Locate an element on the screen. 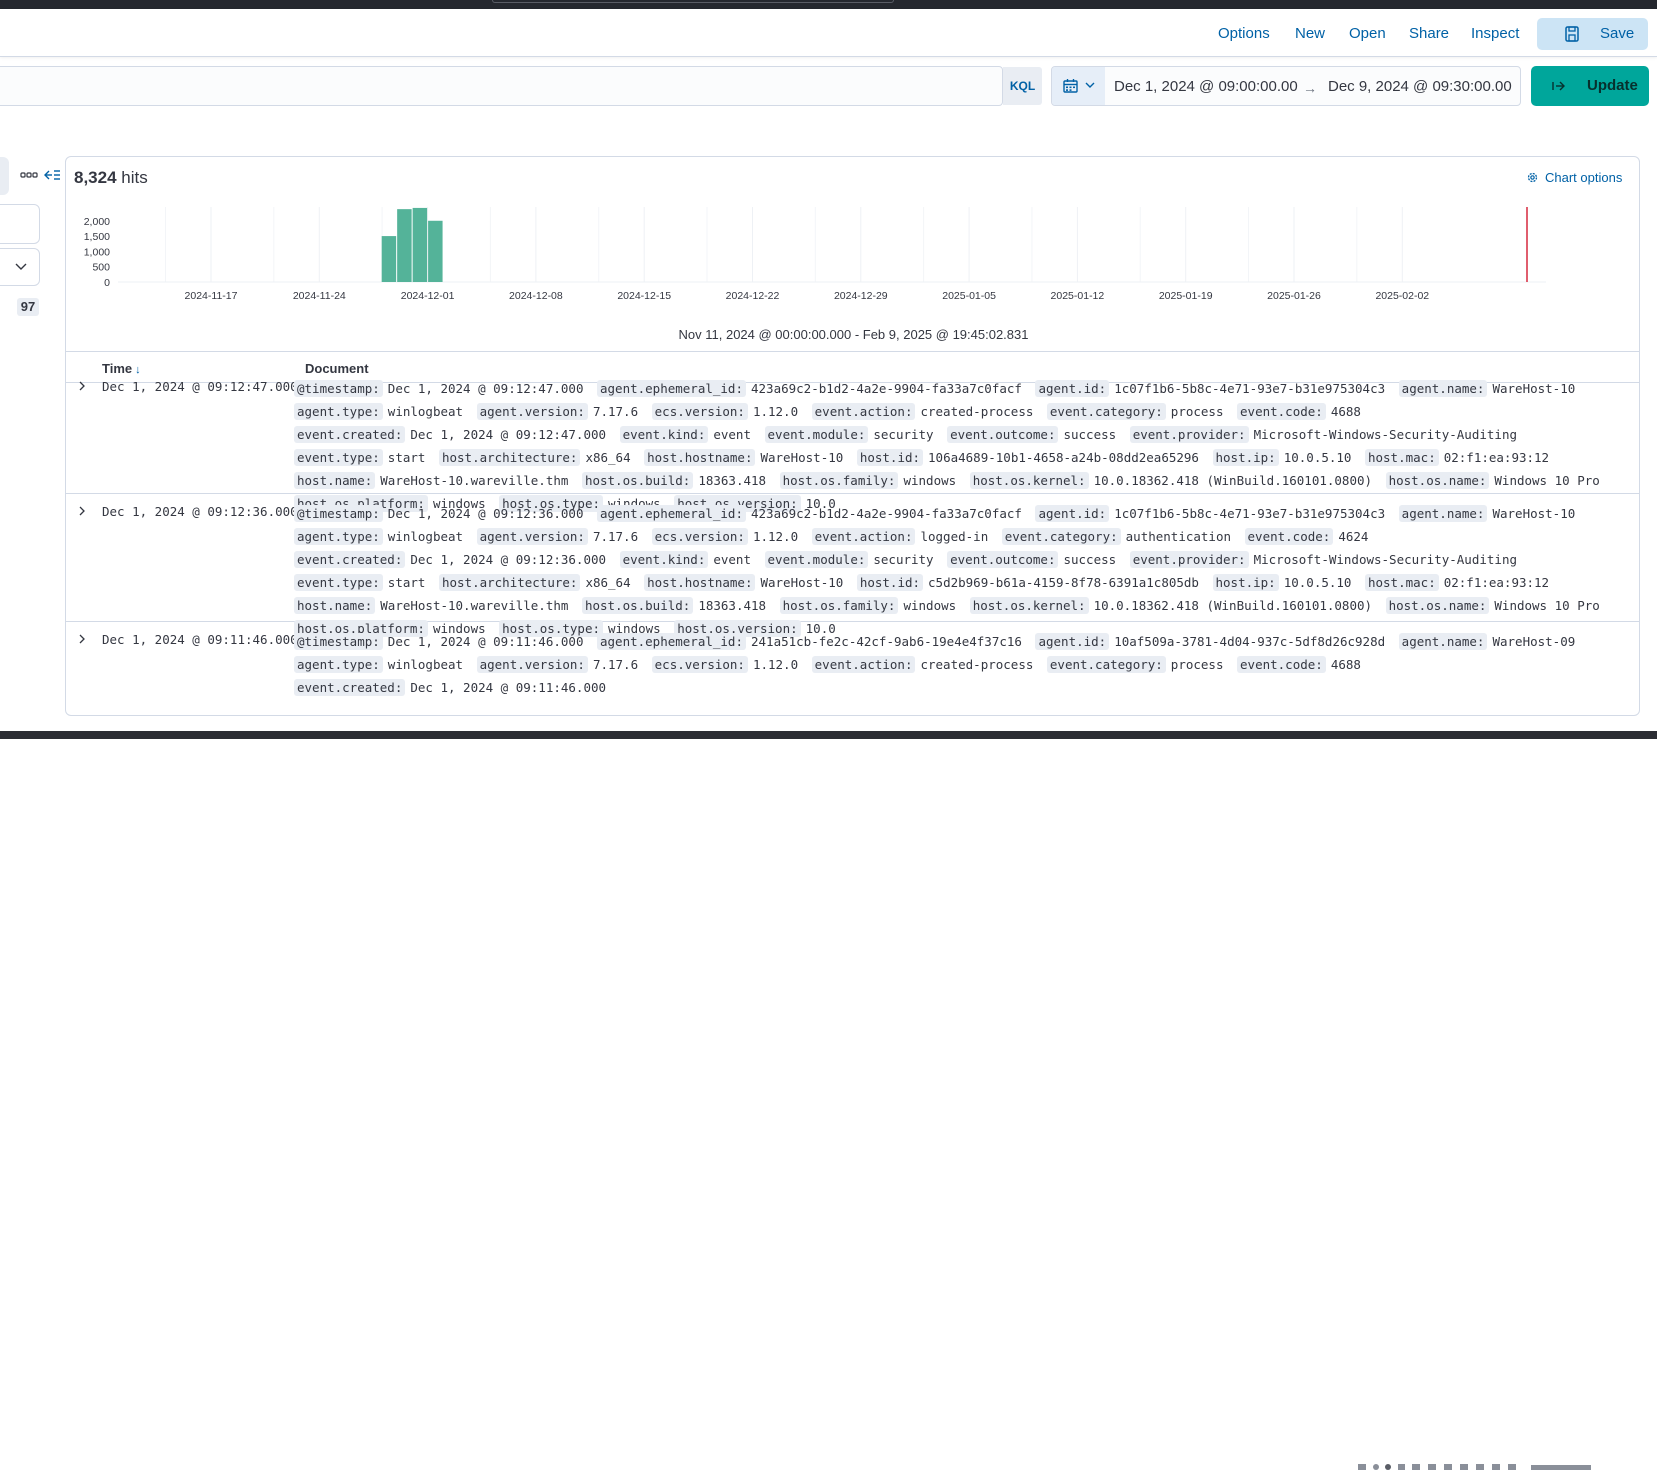  table-row: Dec 1, 2024 @ 09:11:46.000 @timestamp is located at coordinates (852, 668).